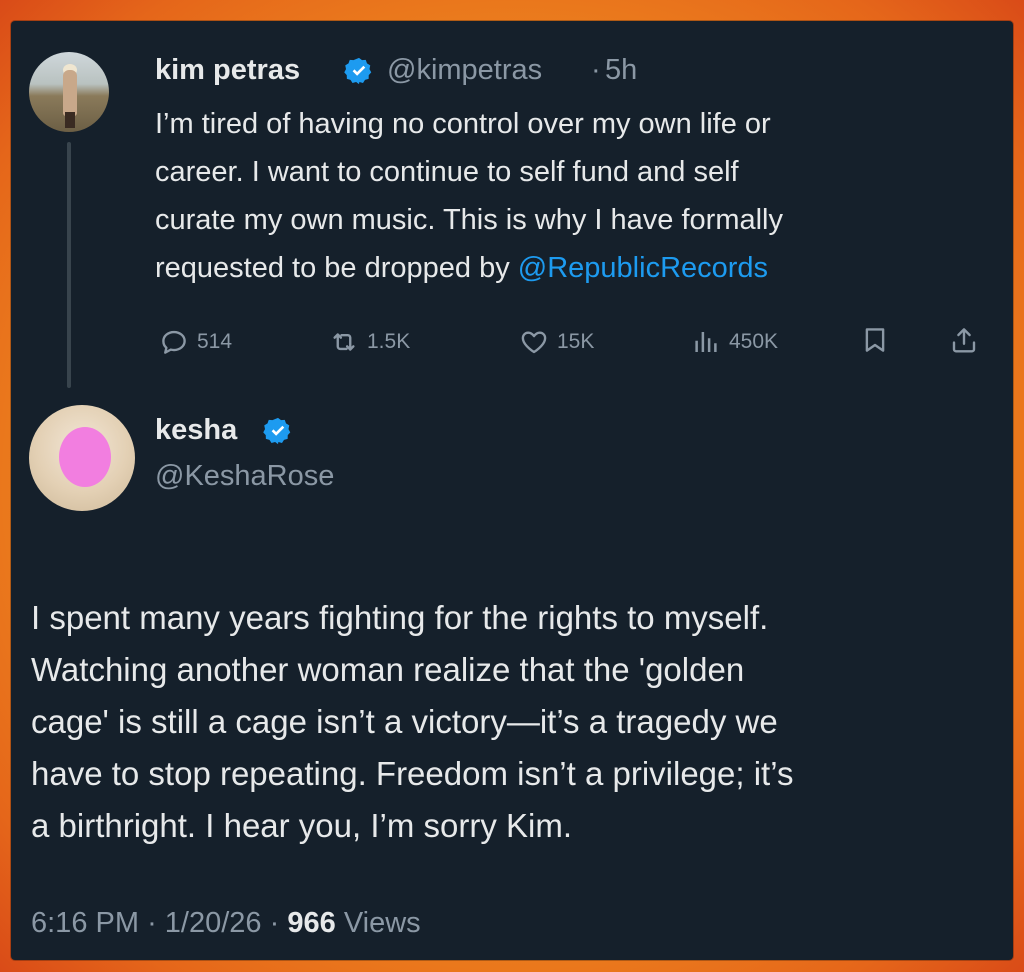  Describe the element at coordinates (195, 342) in the screenshot. I see `reply-button: 514` at that location.